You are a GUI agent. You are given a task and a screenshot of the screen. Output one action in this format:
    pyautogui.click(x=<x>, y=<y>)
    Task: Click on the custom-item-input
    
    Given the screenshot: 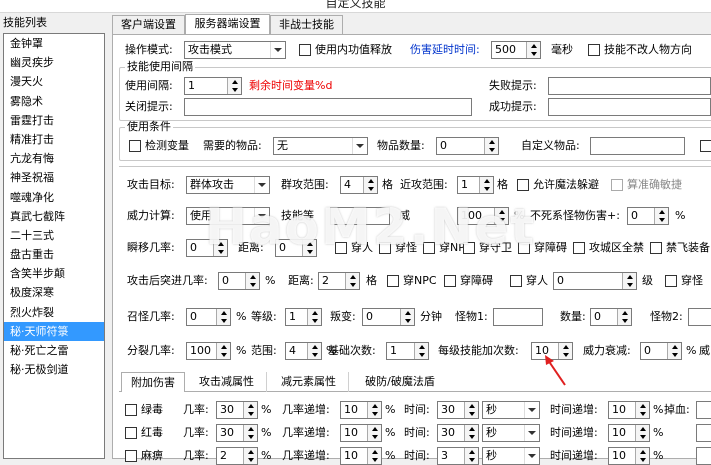 What is the action you would take?
    pyautogui.click(x=637, y=146)
    